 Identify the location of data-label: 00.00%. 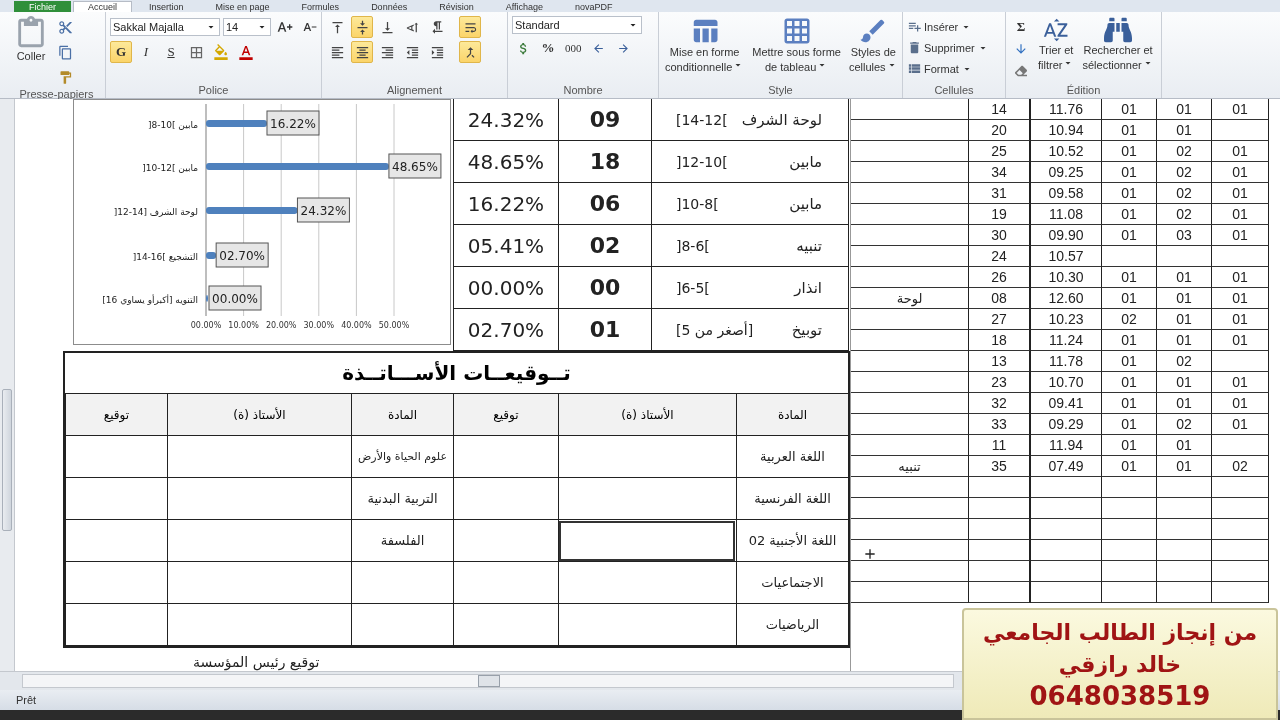
(235, 298).